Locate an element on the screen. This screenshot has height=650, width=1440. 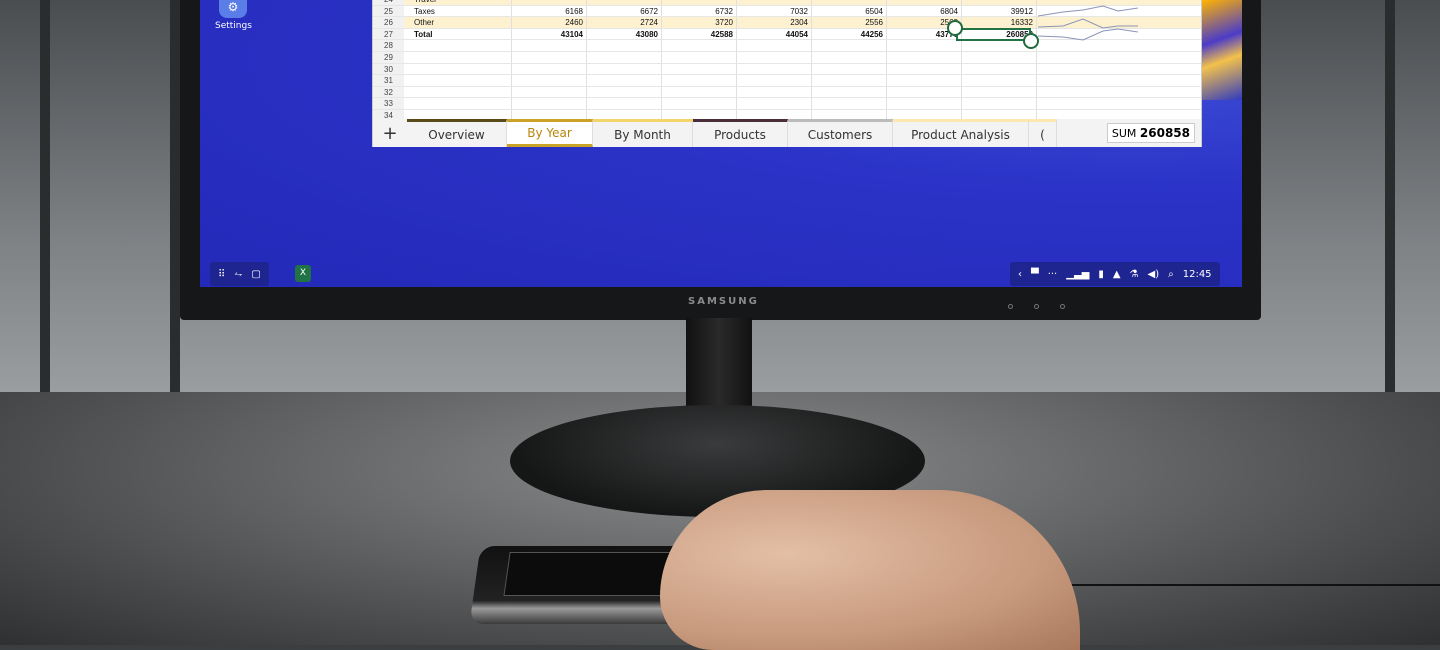
table-cell: 7032 is located at coordinates (774, 11).